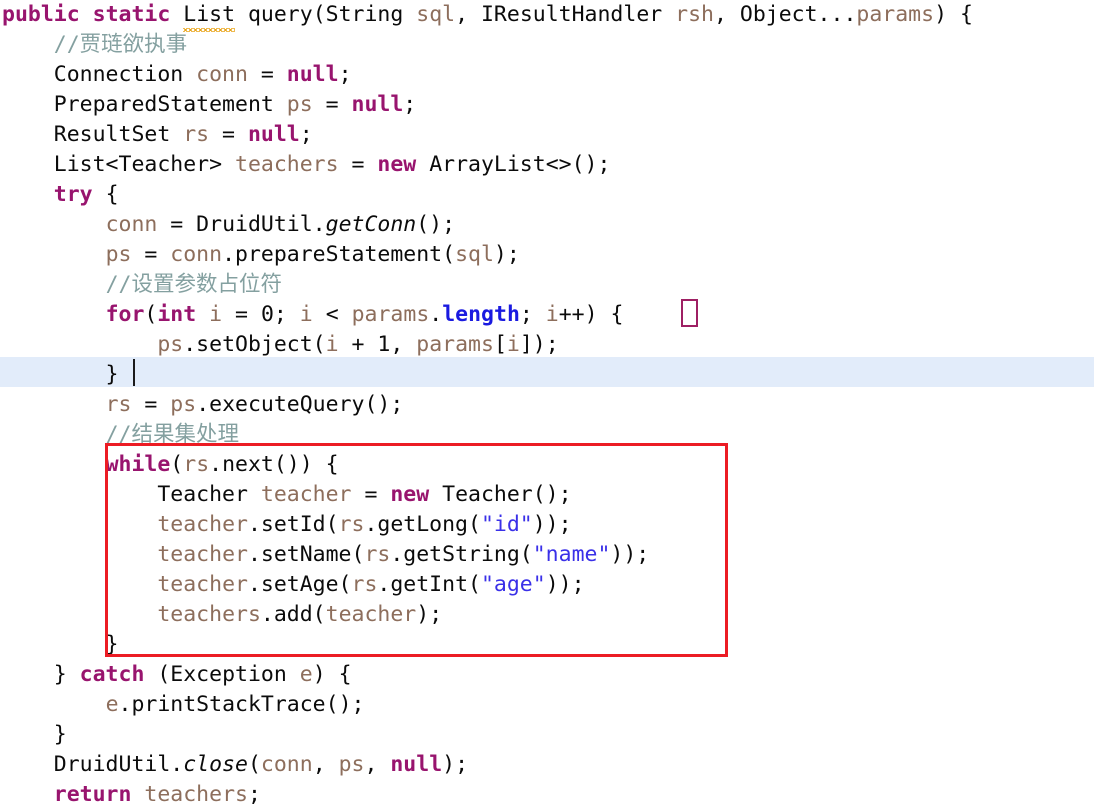 The height and width of the screenshot is (810, 1094). I want to click on code-line: while(rs.next()) {, so click(547, 465).